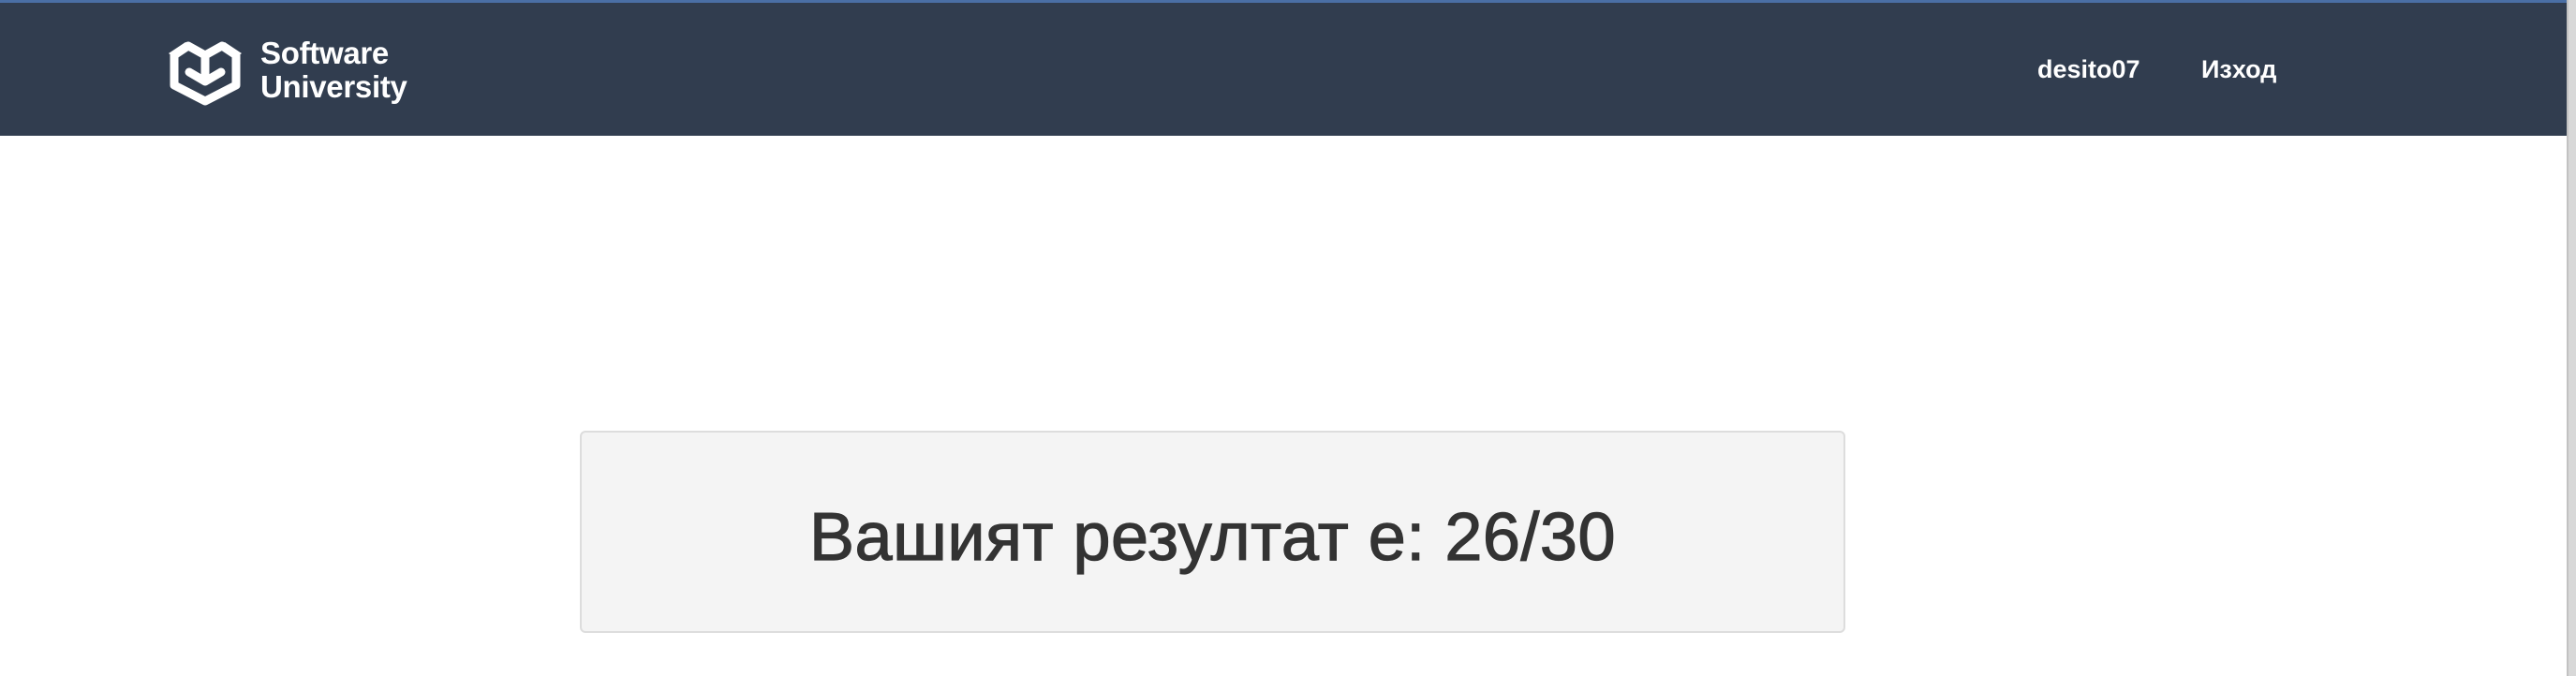 This screenshot has width=2576, height=676. I want to click on result-heading: Вашият резултат е: 26/30, so click(1212, 537).